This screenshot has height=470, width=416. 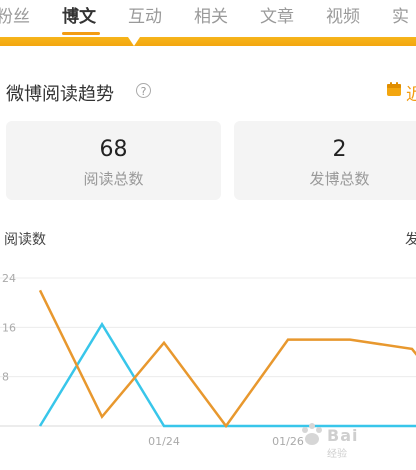 I want to click on watermark: Bai 经验, so click(x=356, y=442).